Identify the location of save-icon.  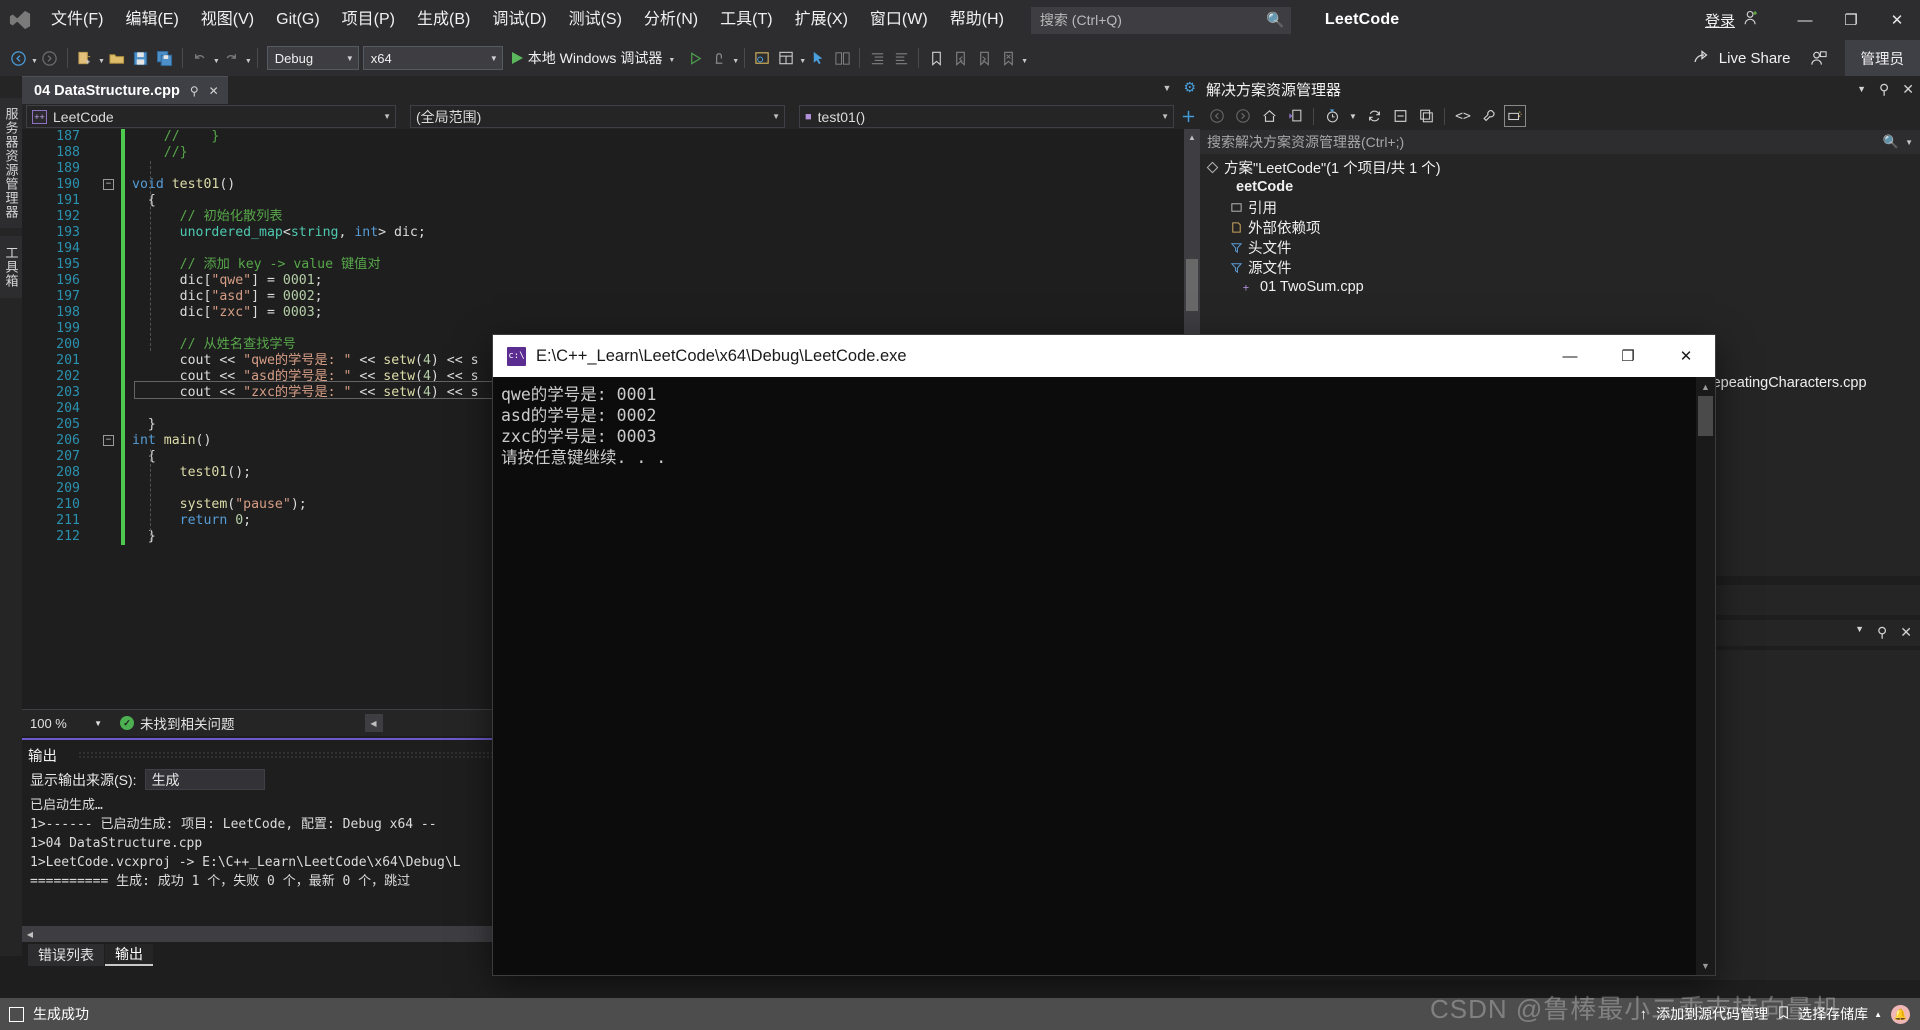
(141, 58).